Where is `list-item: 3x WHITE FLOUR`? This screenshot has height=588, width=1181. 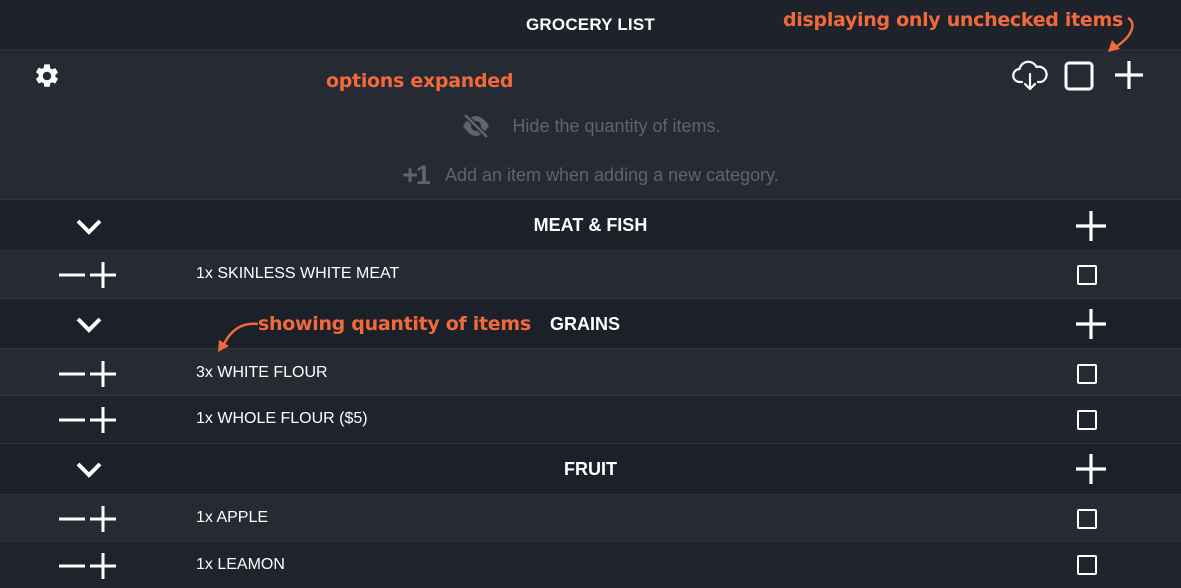
list-item: 3x WHITE FLOUR is located at coordinates (590, 371).